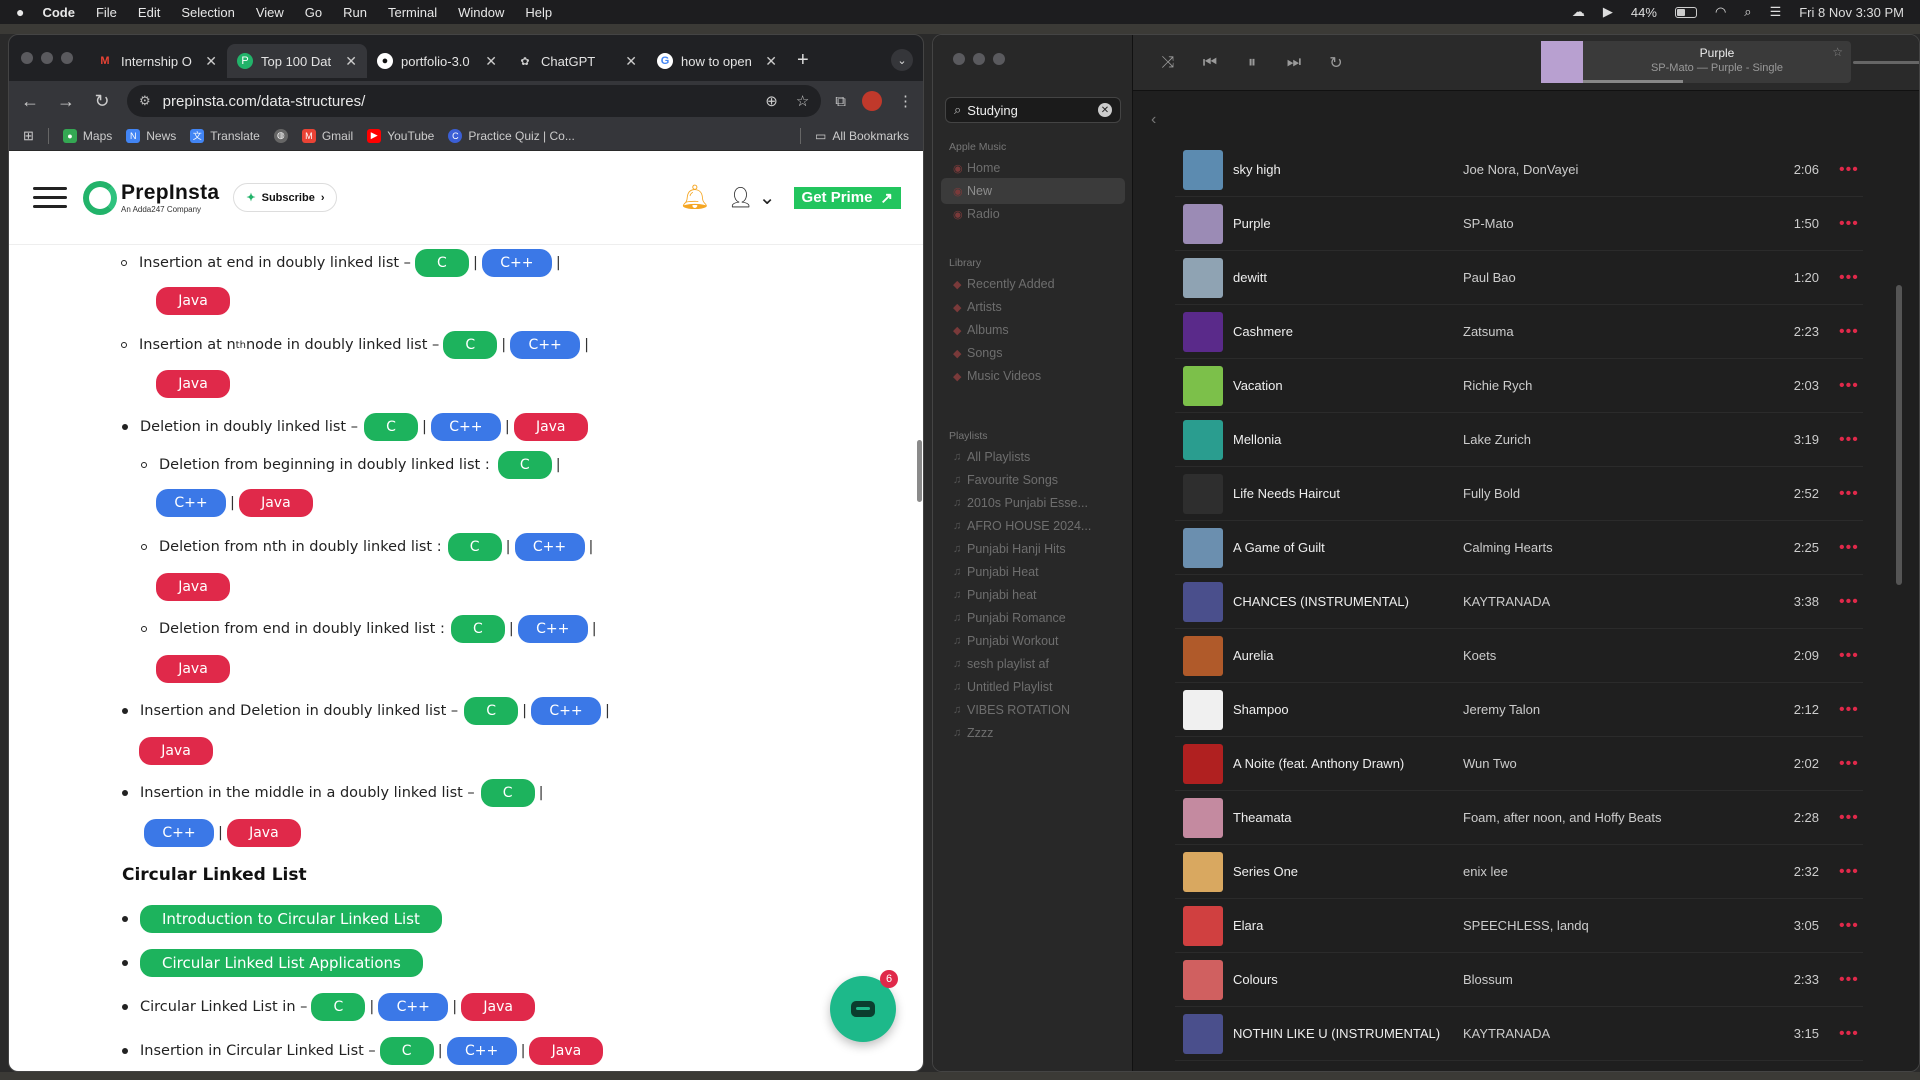 The height and width of the screenshot is (1080, 1920). Describe the element at coordinates (771, 101) in the screenshot. I see `zoom-icon: ⊕` at that location.